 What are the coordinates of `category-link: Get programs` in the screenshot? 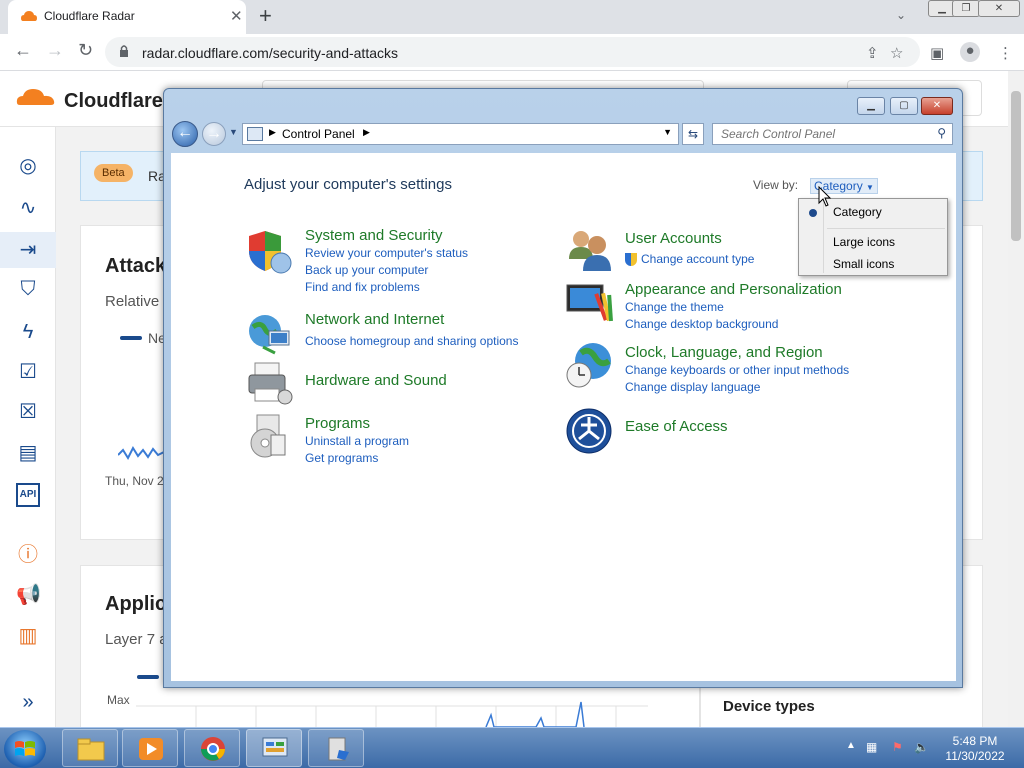 It's located at (341, 458).